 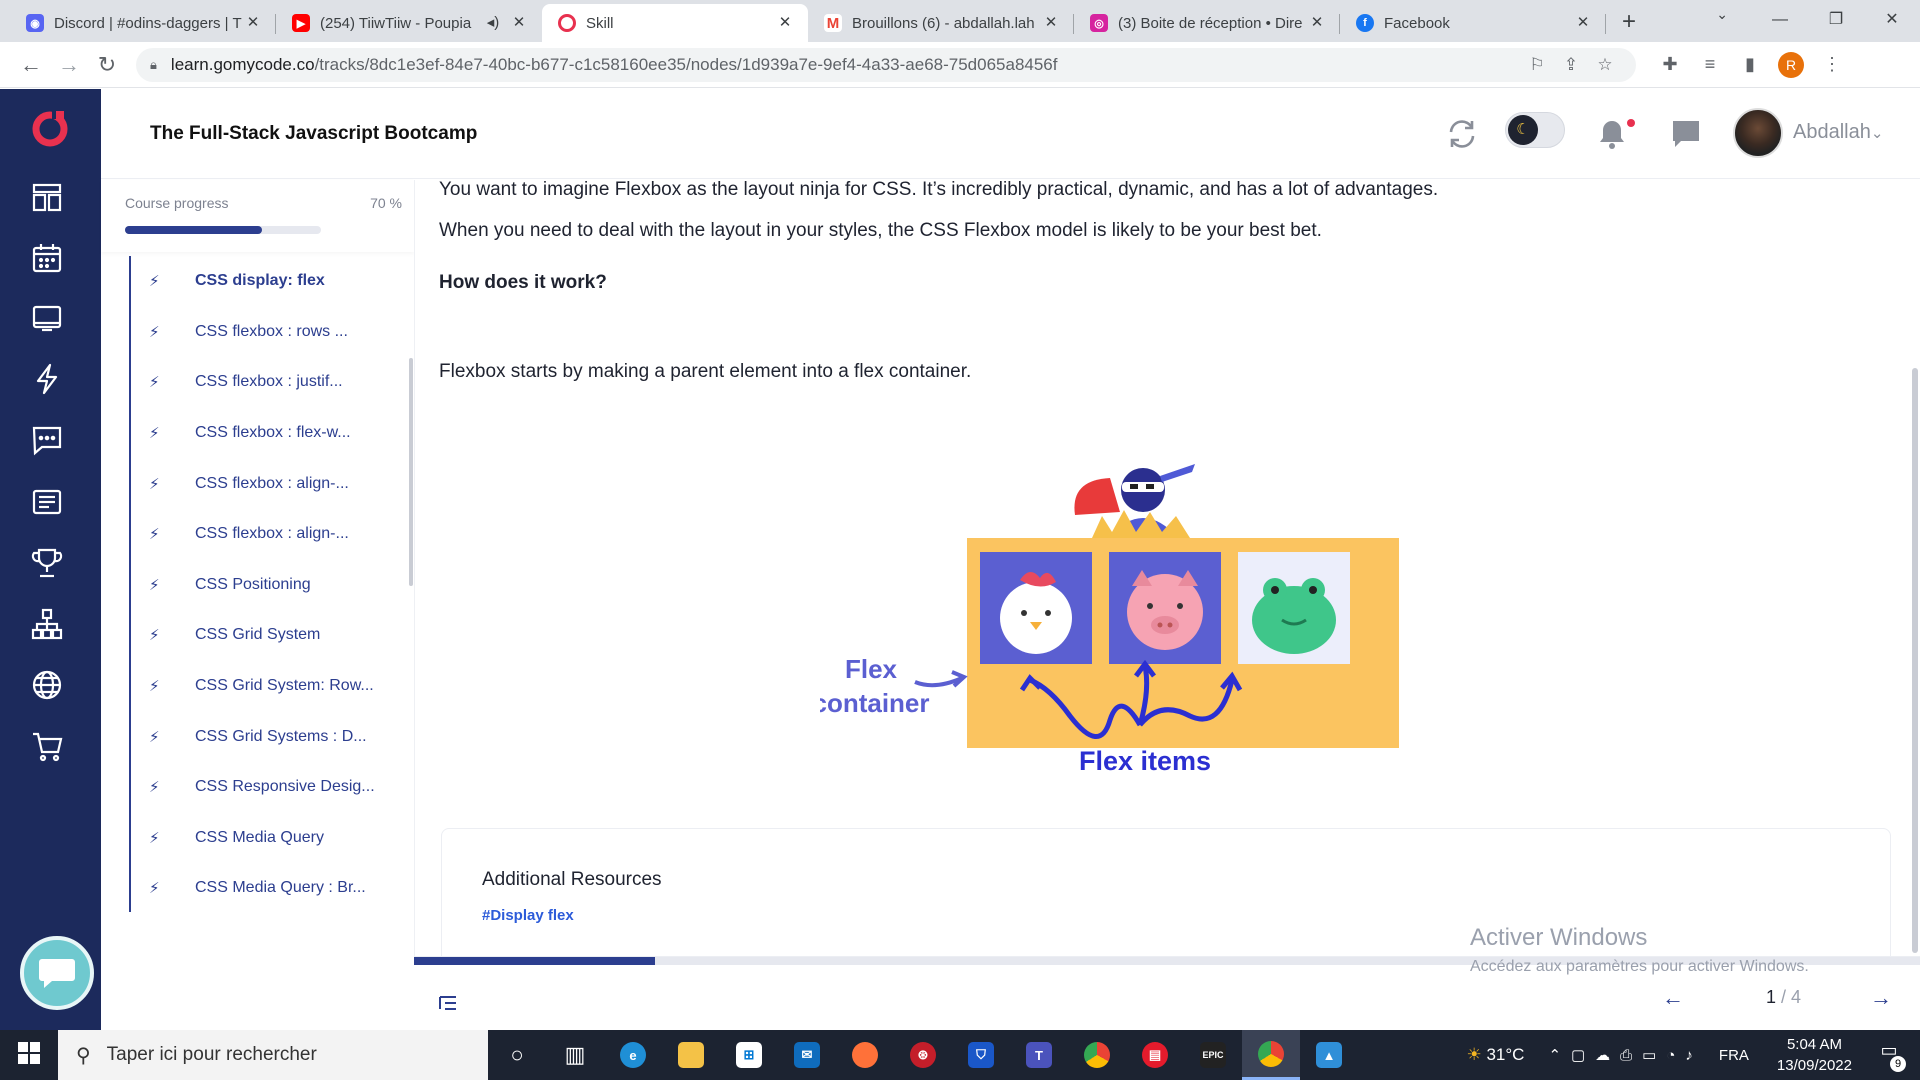 I want to click on globe-icon, so click(x=47, y=685).